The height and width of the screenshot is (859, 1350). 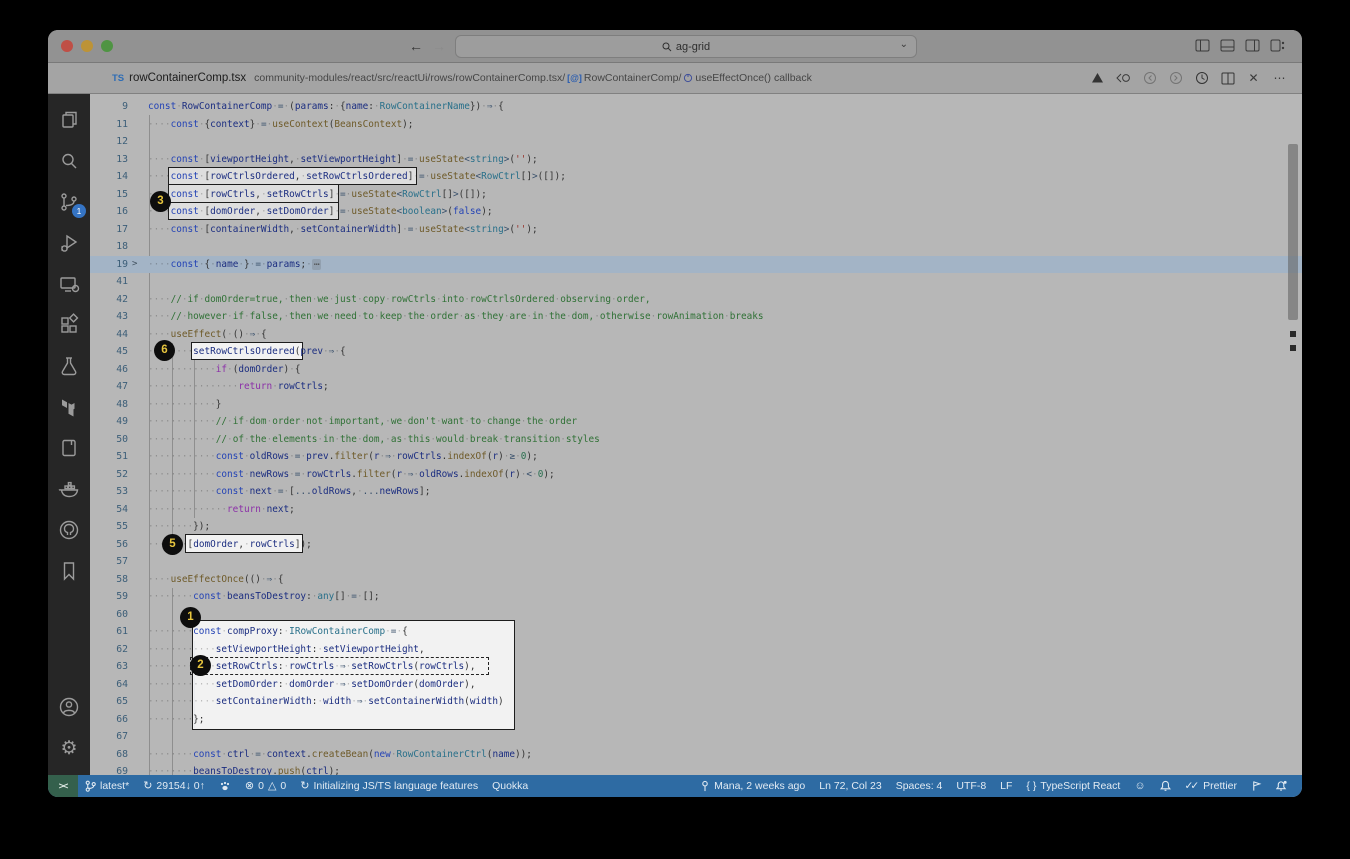 What do you see at coordinates (69, 366) in the screenshot?
I see `testing-icon` at bounding box center [69, 366].